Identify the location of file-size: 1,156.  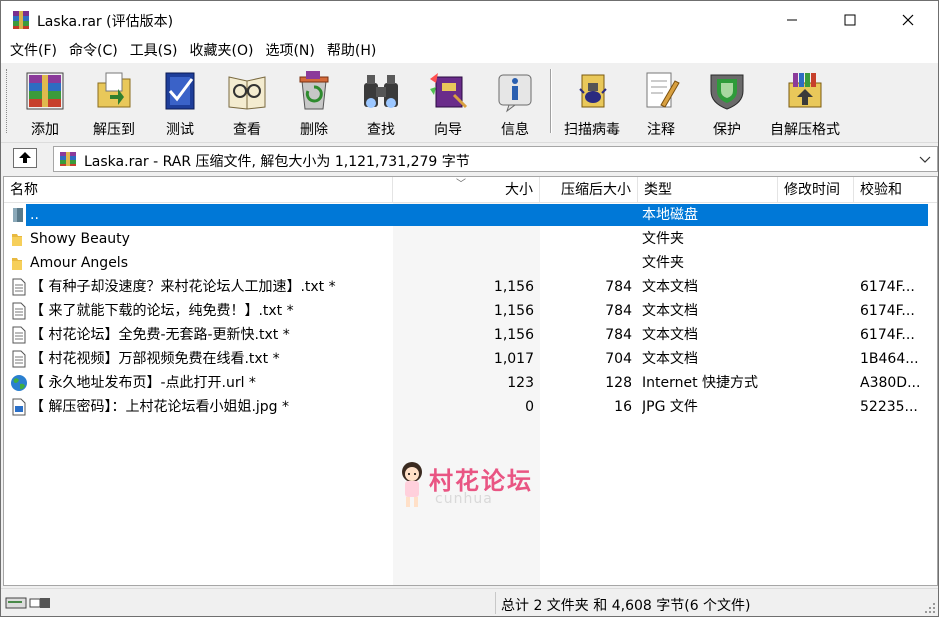
(513, 311).